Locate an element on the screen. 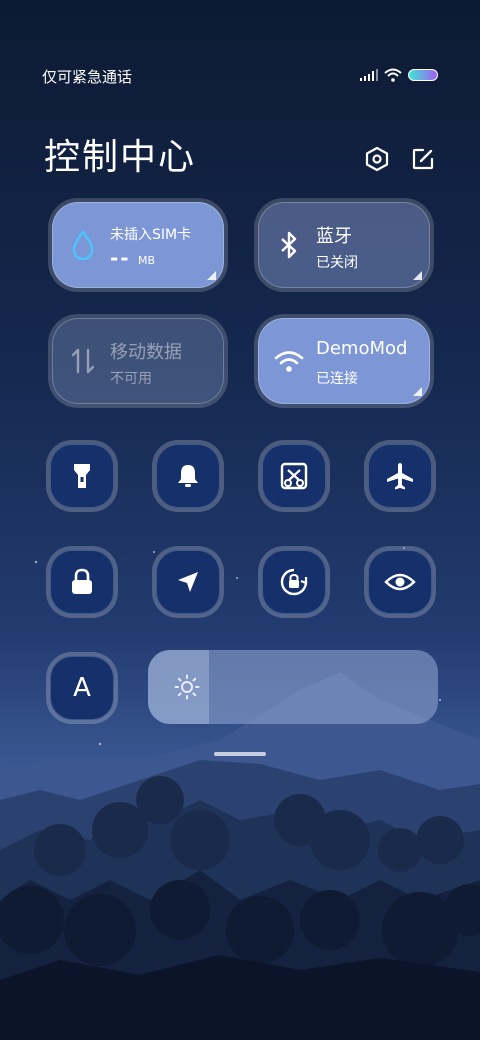  edit-button is located at coordinates (423, 159).